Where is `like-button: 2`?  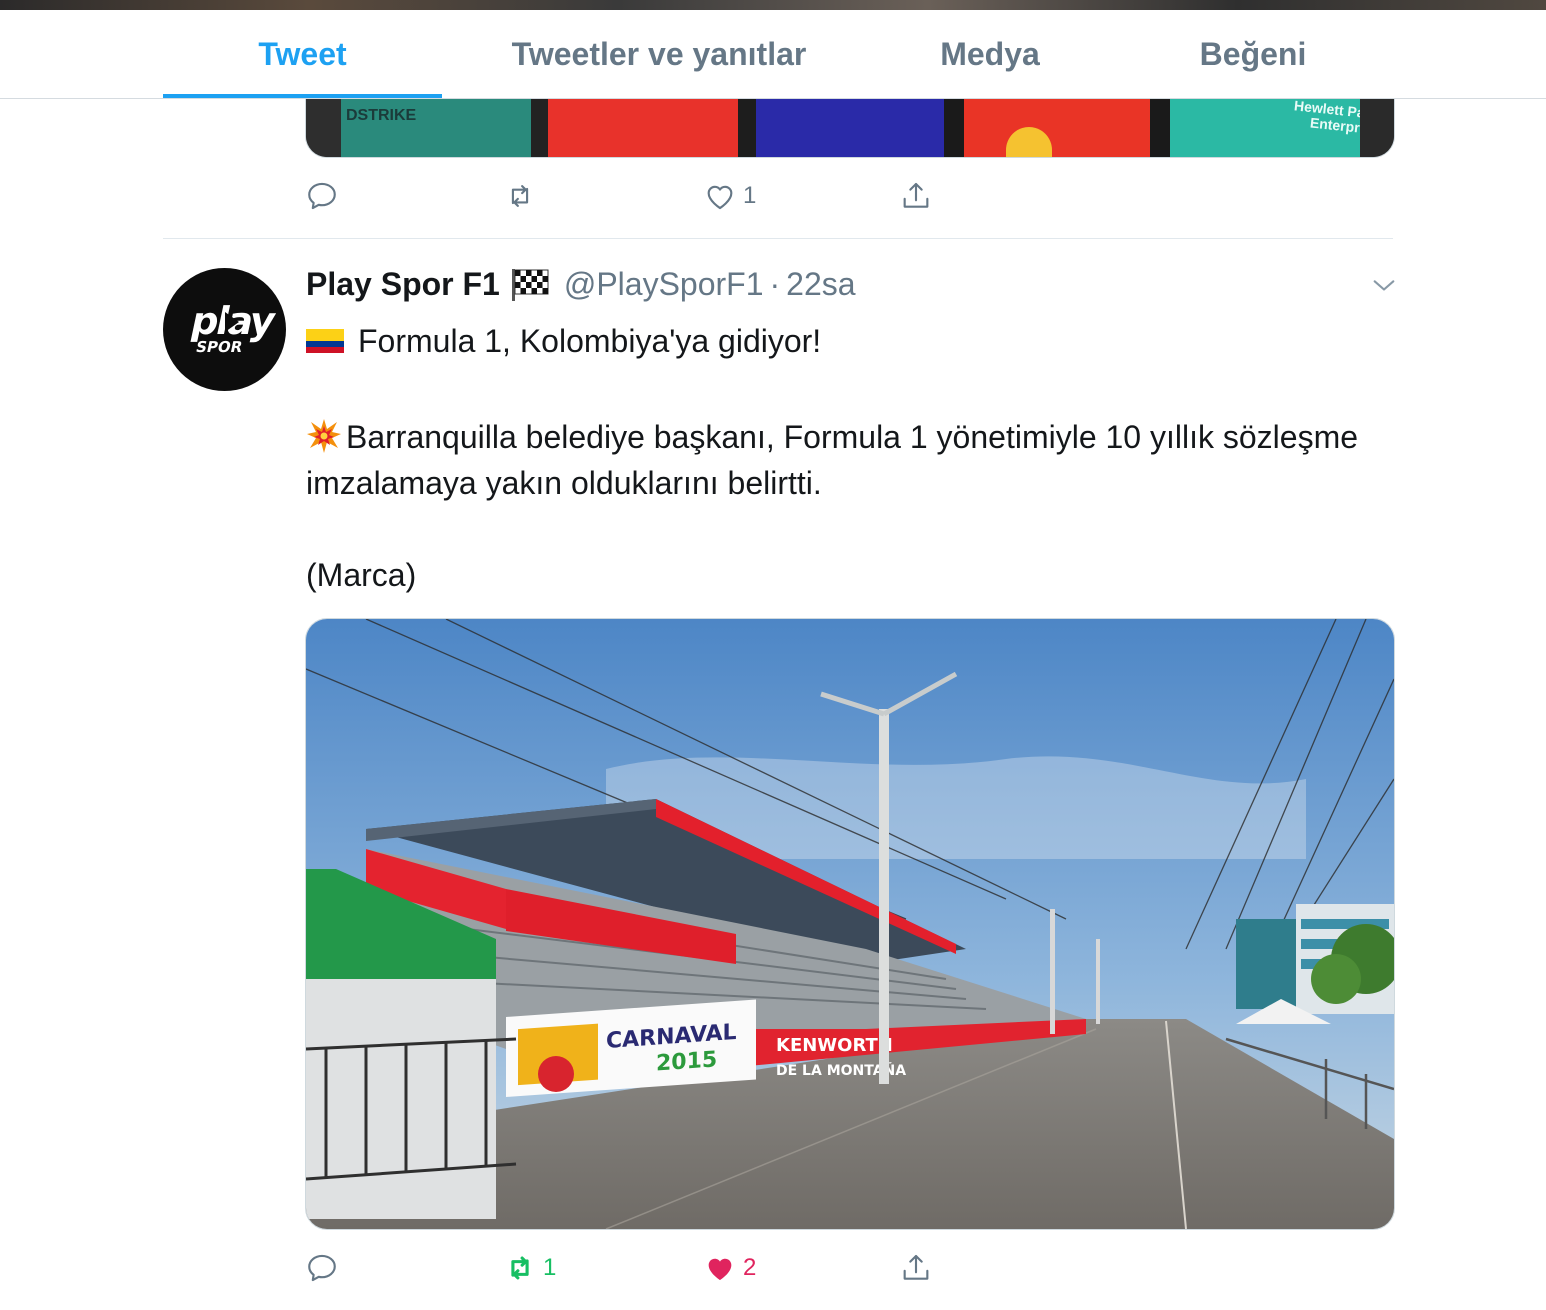
like-button: 2 is located at coordinates (729, 1268).